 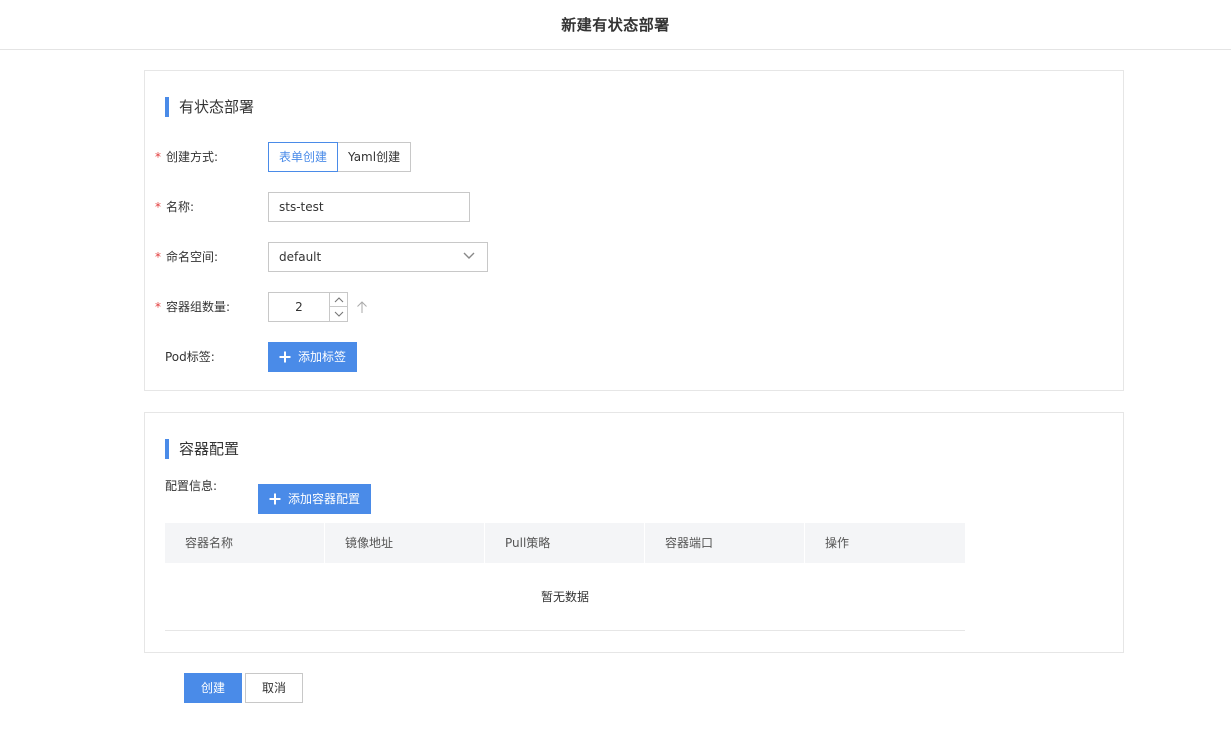 What do you see at coordinates (187, 257) in the screenshot?
I see `namespace-label: * 命名空间:` at bounding box center [187, 257].